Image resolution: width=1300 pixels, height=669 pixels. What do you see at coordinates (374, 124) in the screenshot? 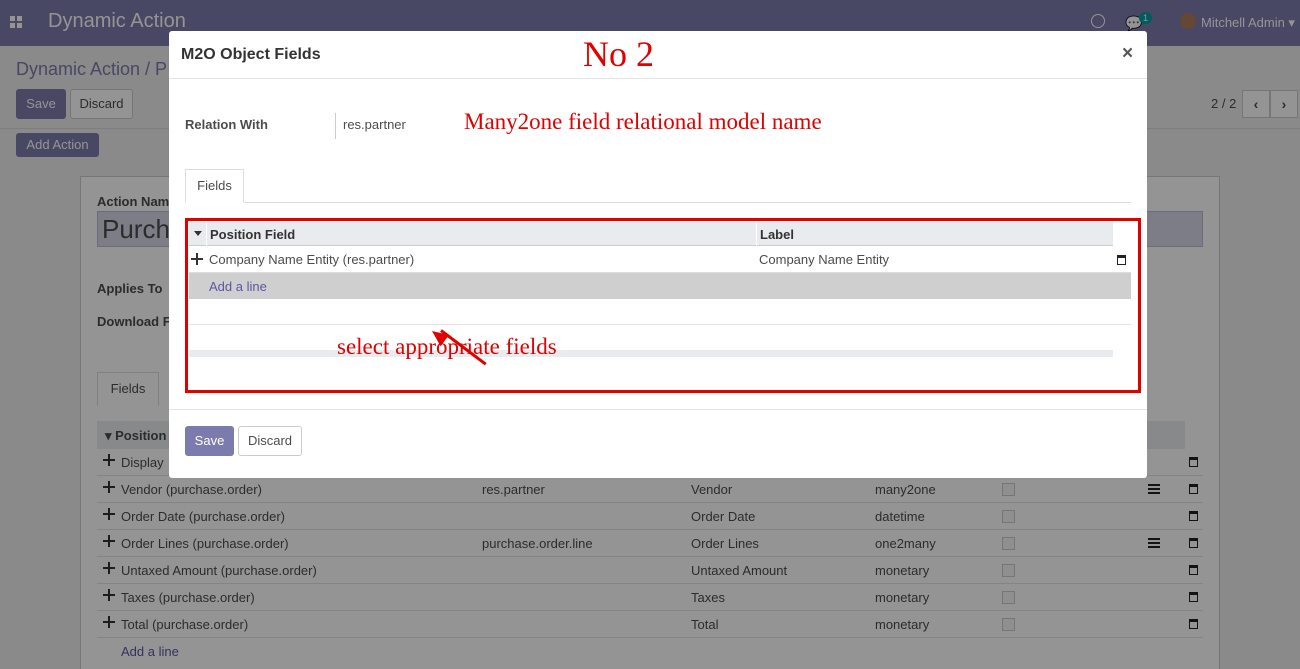
I see `relation-with-value: res.partner` at bounding box center [374, 124].